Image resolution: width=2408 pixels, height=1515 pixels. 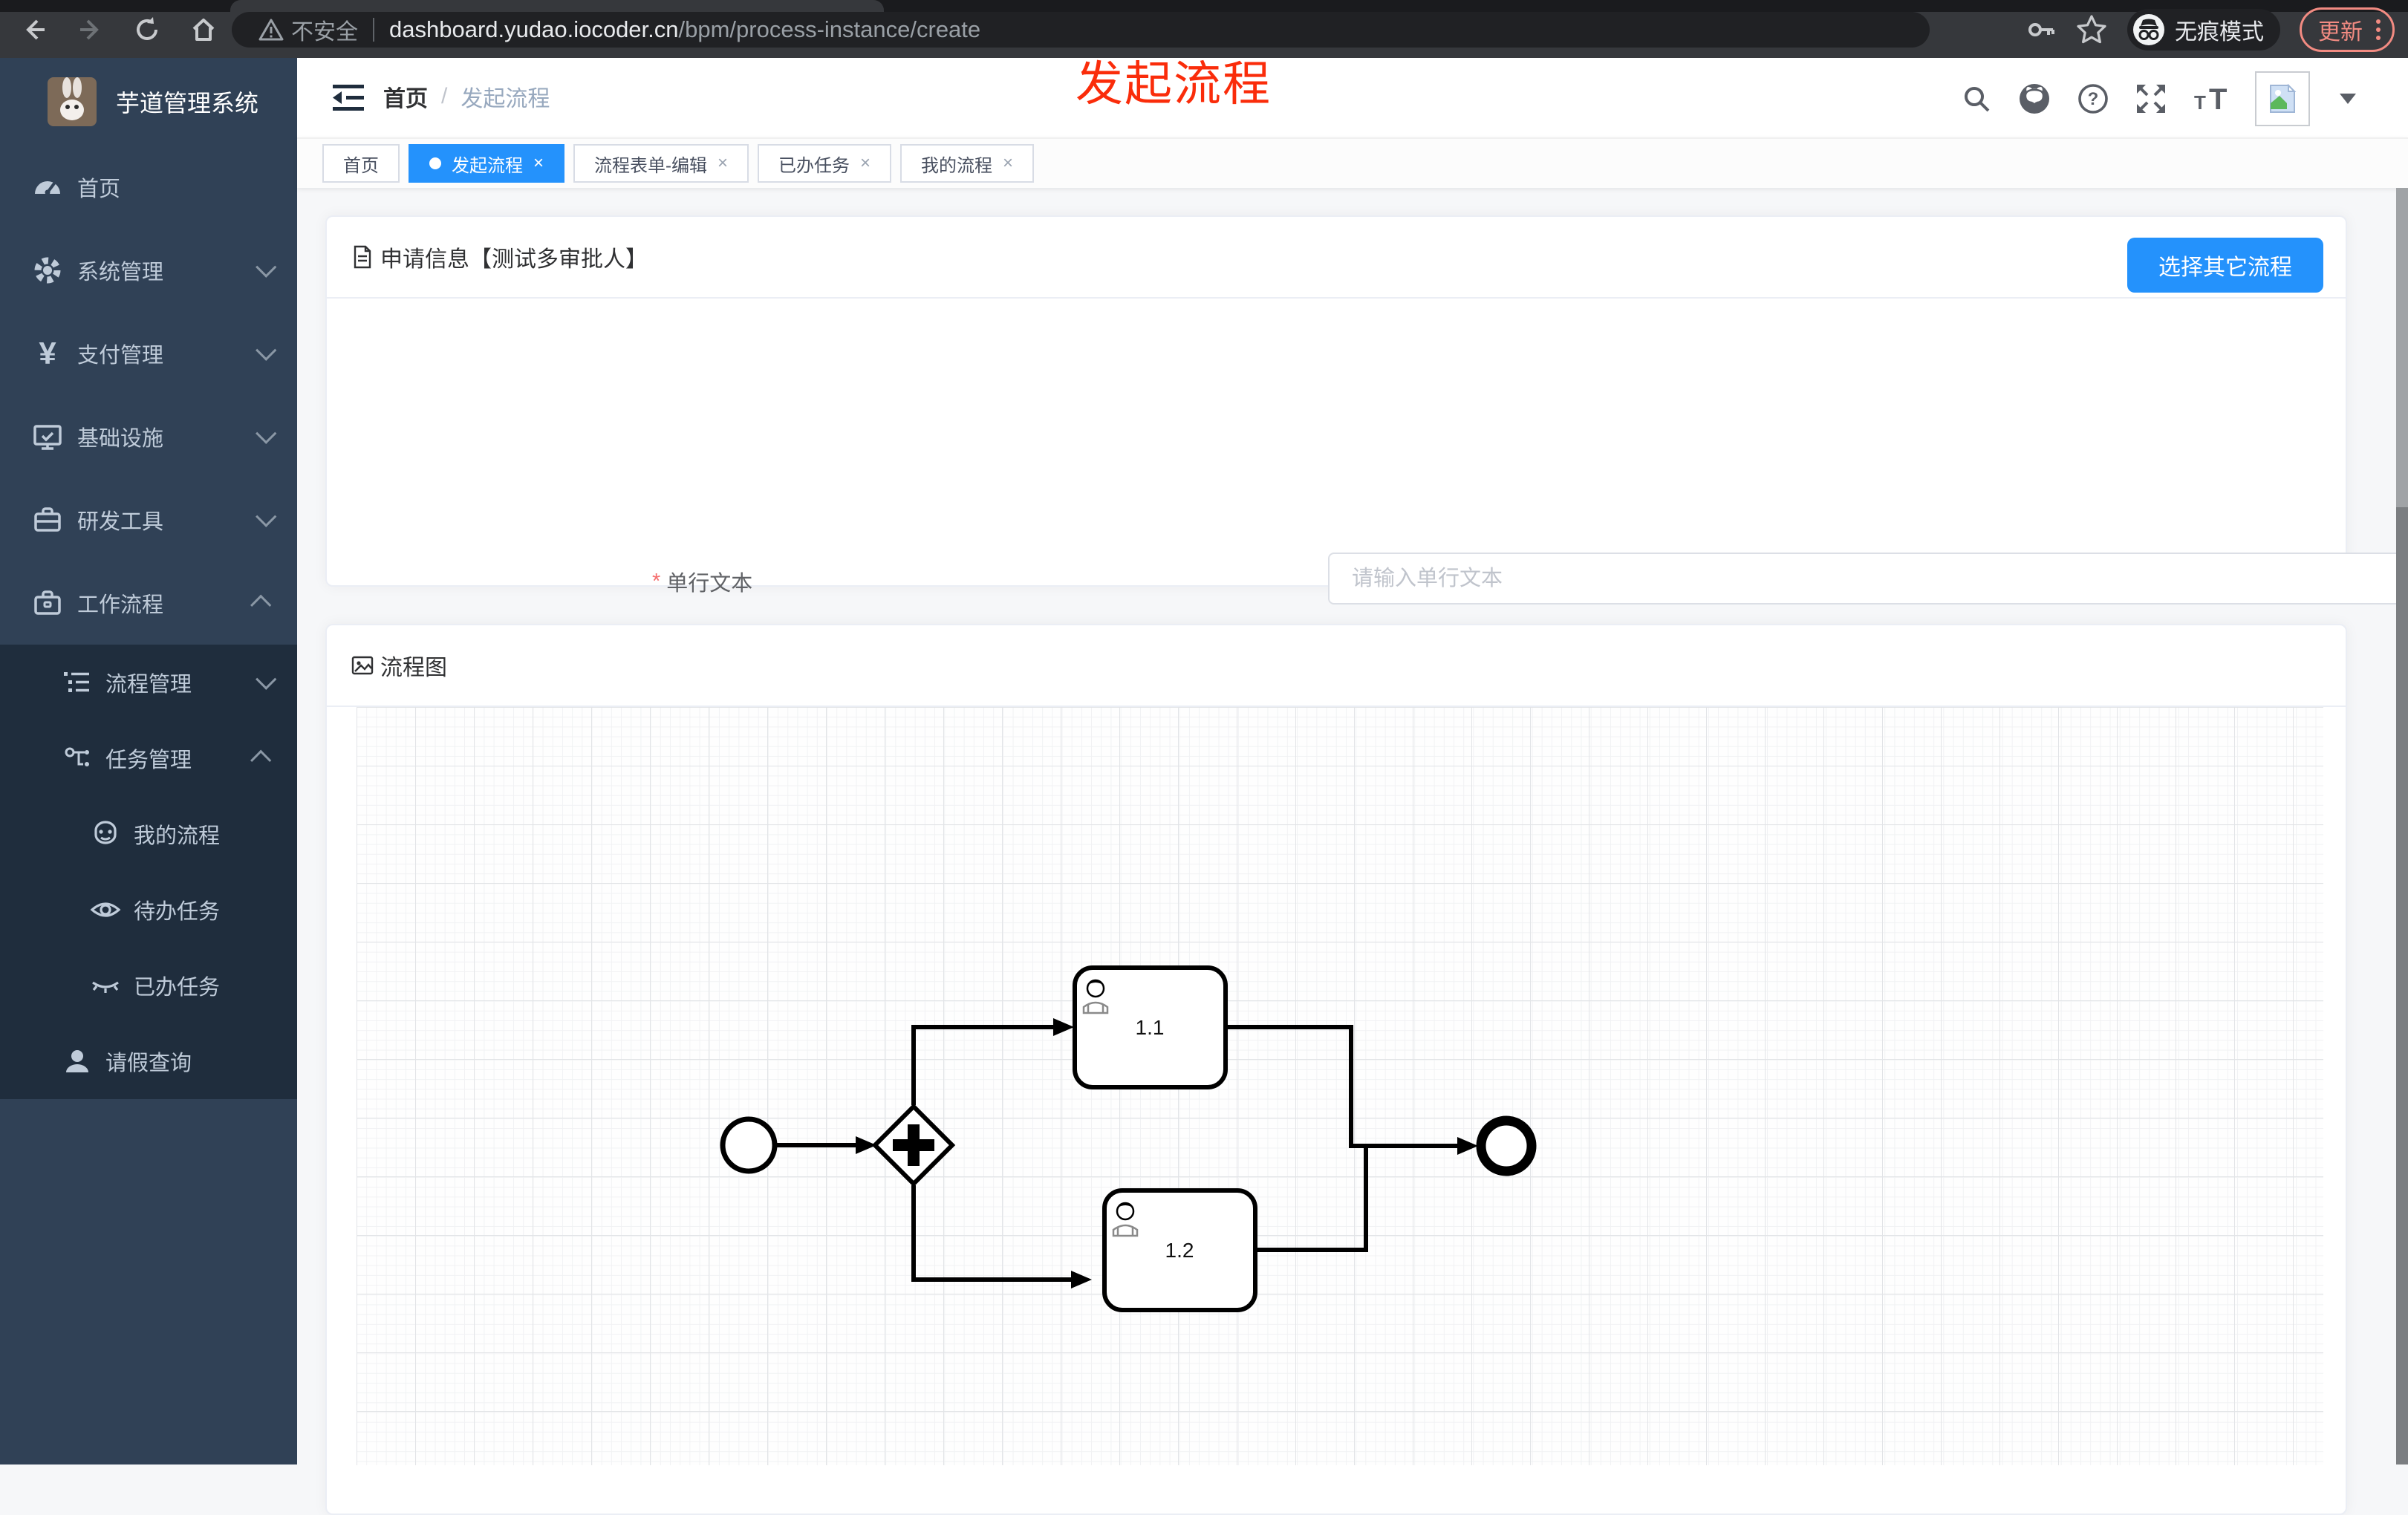 What do you see at coordinates (1506, 1145) in the screenshot?
I see `bpmn-end-event` at bounding box center [1506, 1145].